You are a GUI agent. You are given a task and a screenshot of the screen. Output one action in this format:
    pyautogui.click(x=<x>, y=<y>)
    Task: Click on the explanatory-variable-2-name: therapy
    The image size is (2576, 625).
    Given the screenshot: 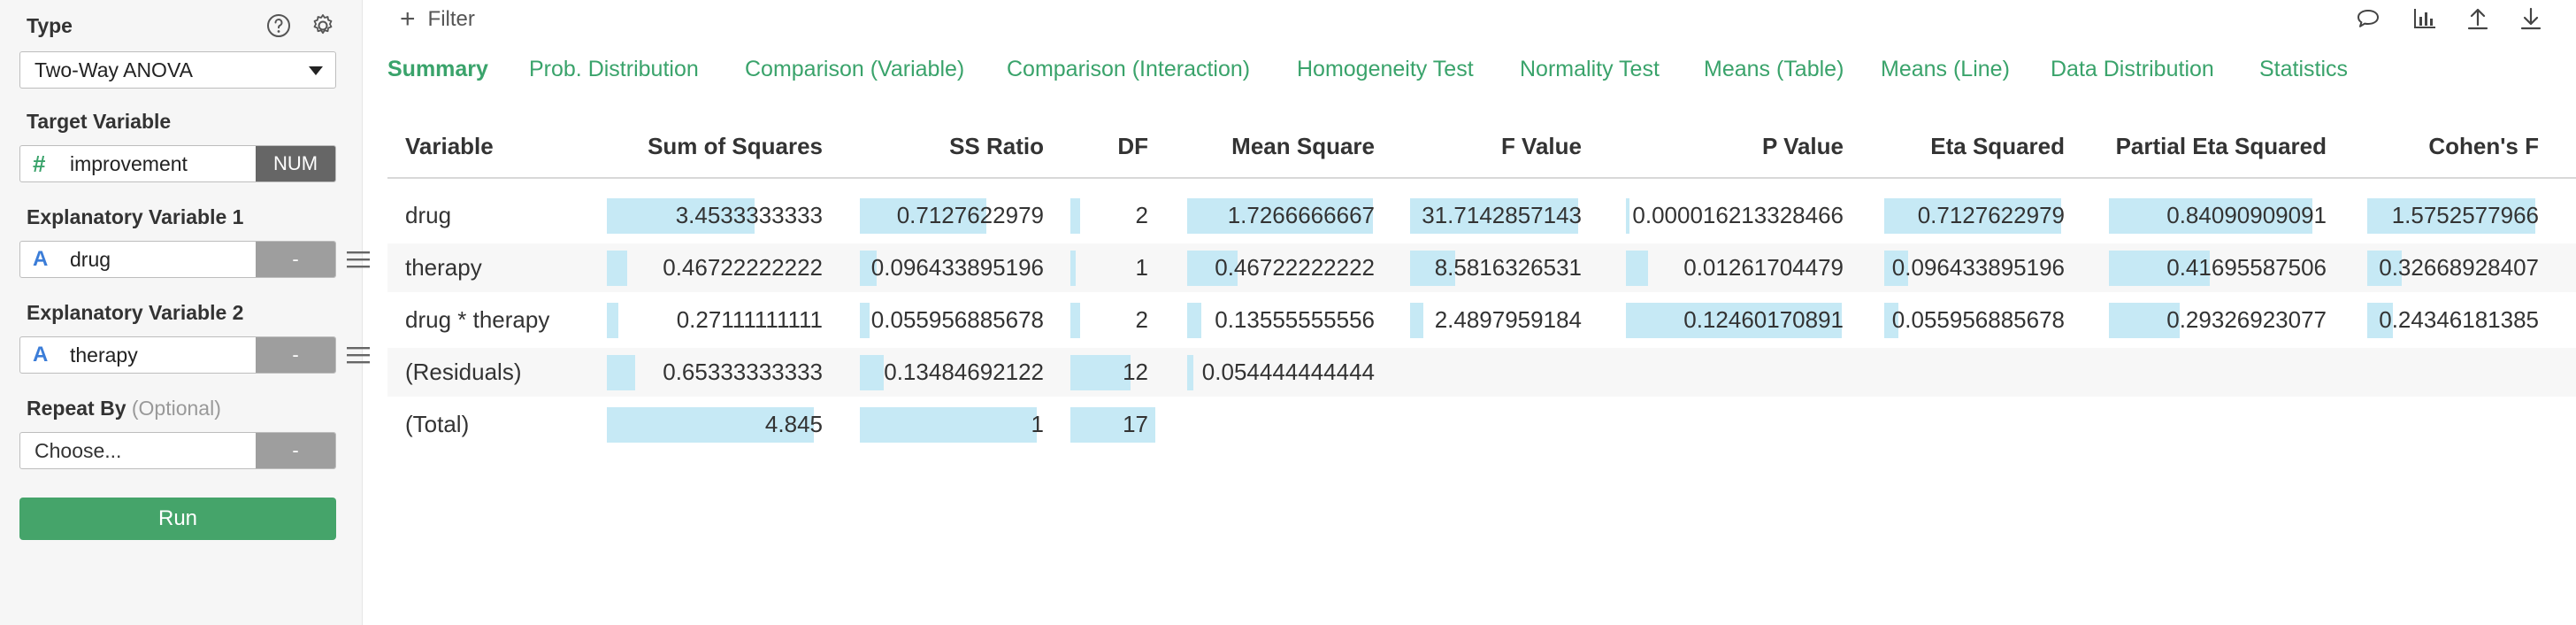 What is the action you would take?
    pyautogui.click(x=104, y=355)
    